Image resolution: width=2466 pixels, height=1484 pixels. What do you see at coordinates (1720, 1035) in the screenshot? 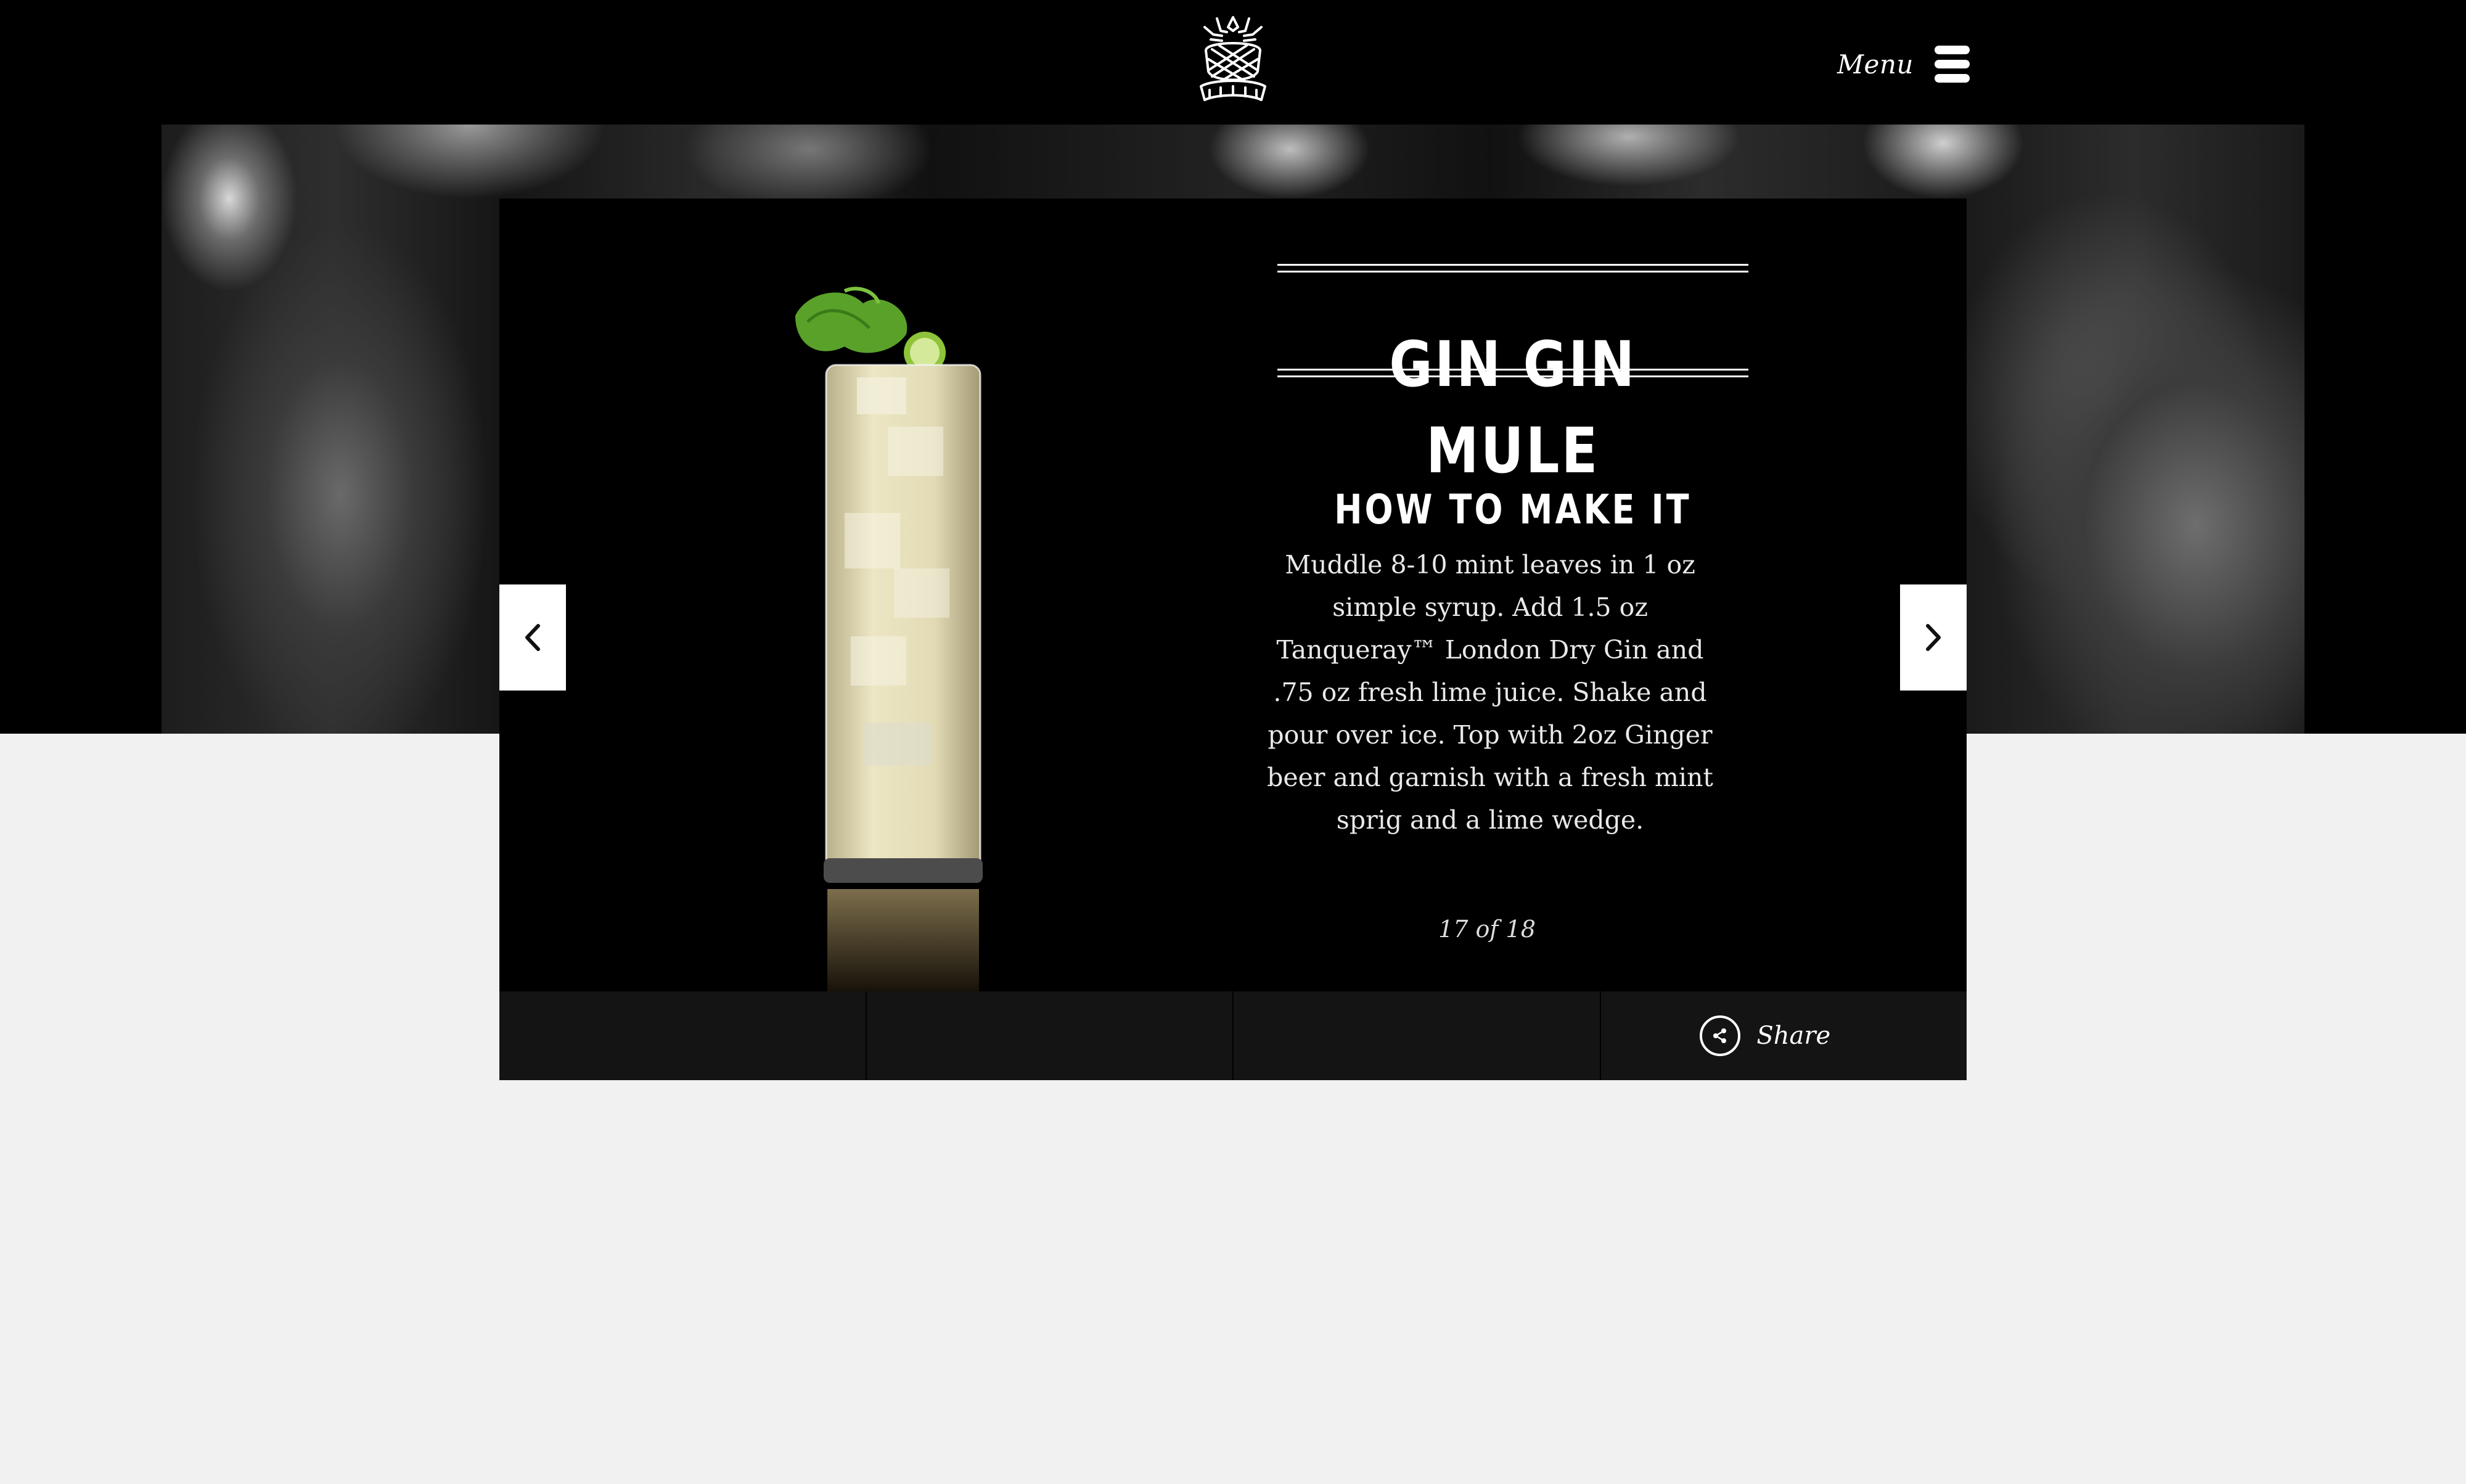
I see `share-icon` at bounding box center [1720, 1035].